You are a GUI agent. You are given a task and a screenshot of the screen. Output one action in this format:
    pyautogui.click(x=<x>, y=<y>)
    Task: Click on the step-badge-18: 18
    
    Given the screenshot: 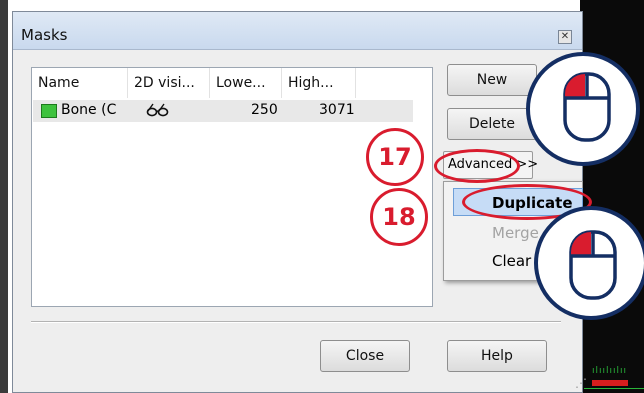 What is the action you would take?
    pyautogui.click(x=399, y=217)
    